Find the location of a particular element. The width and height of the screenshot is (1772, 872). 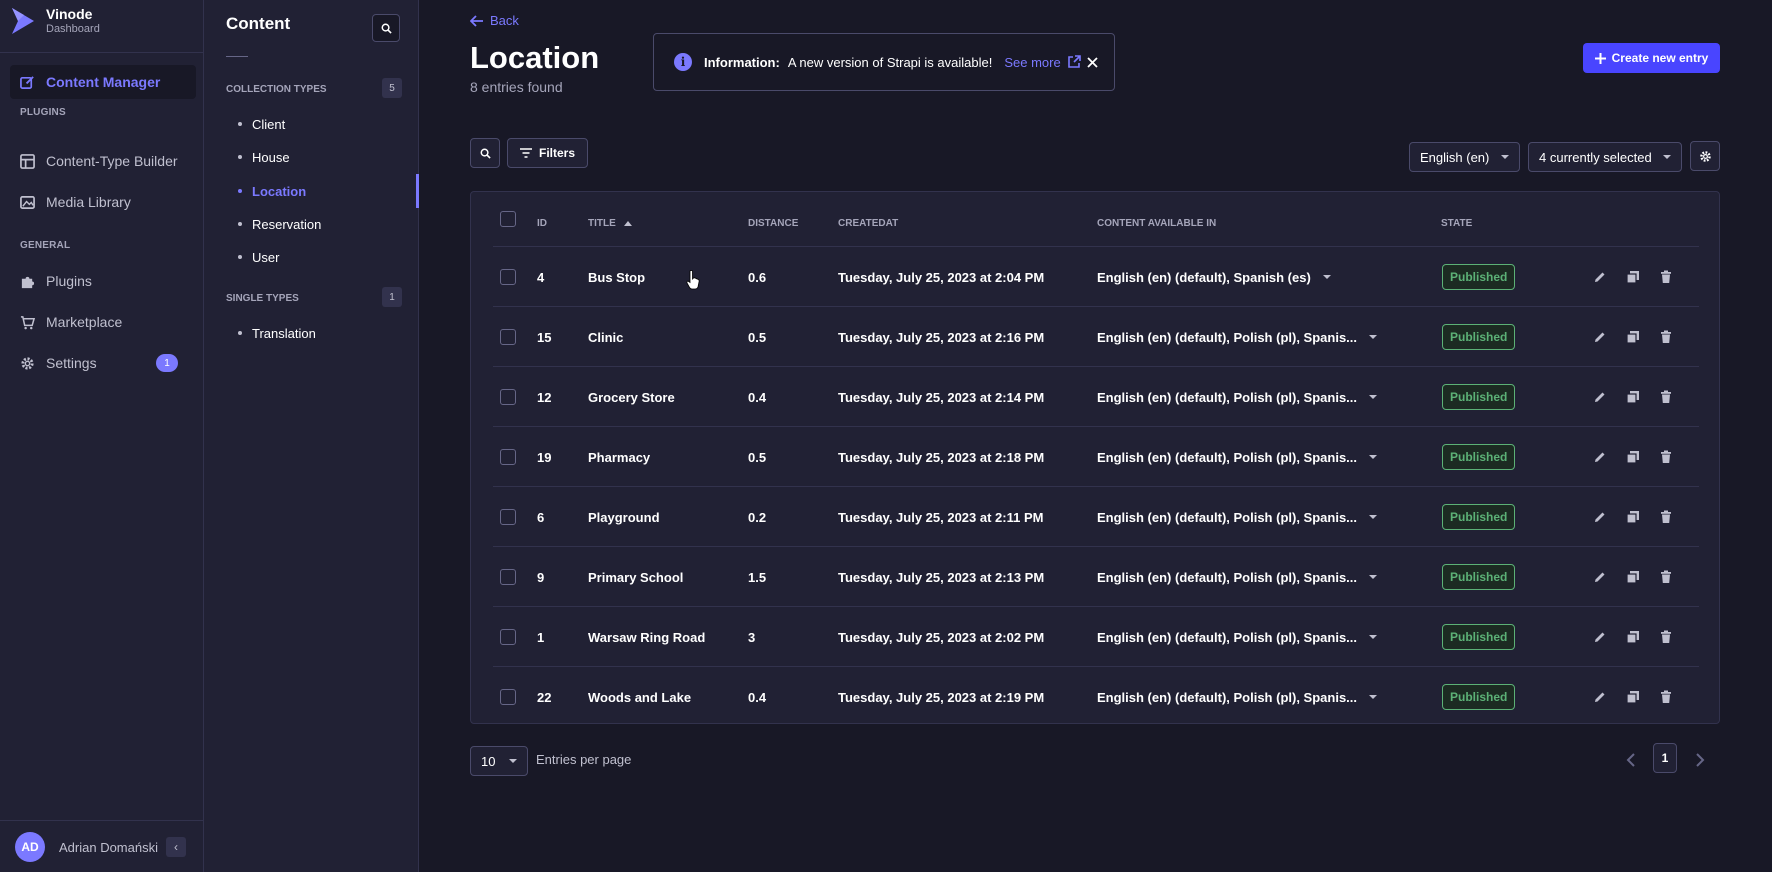

entries-count: 8 entries found is located at coordinates (516, 87).